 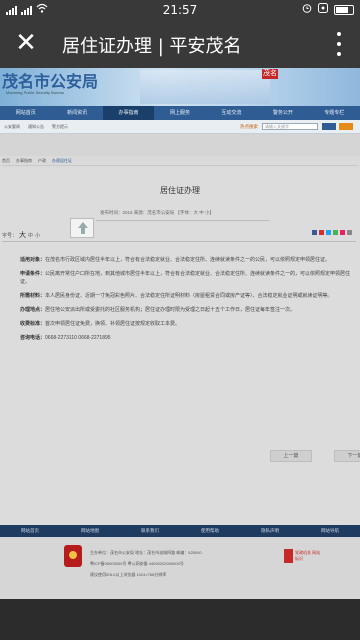 What do you see at coordinates (33, 260) in the screenshot?
I see `paragraph-label: 适用对象：` at bounding box center [33, 260].